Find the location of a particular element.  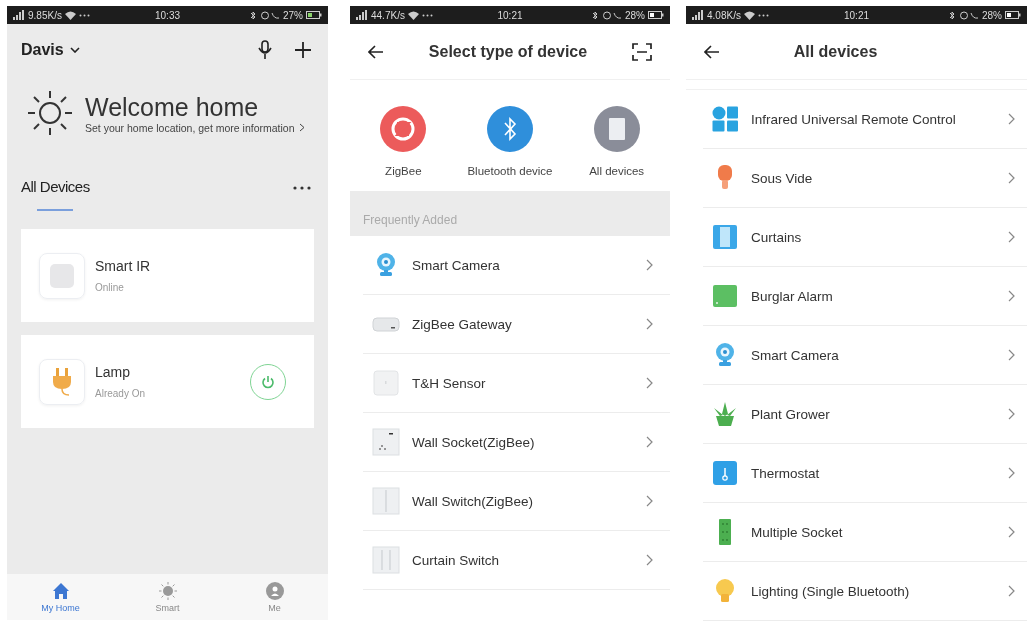

device-panel-icon is located at coordinates (616, 129).